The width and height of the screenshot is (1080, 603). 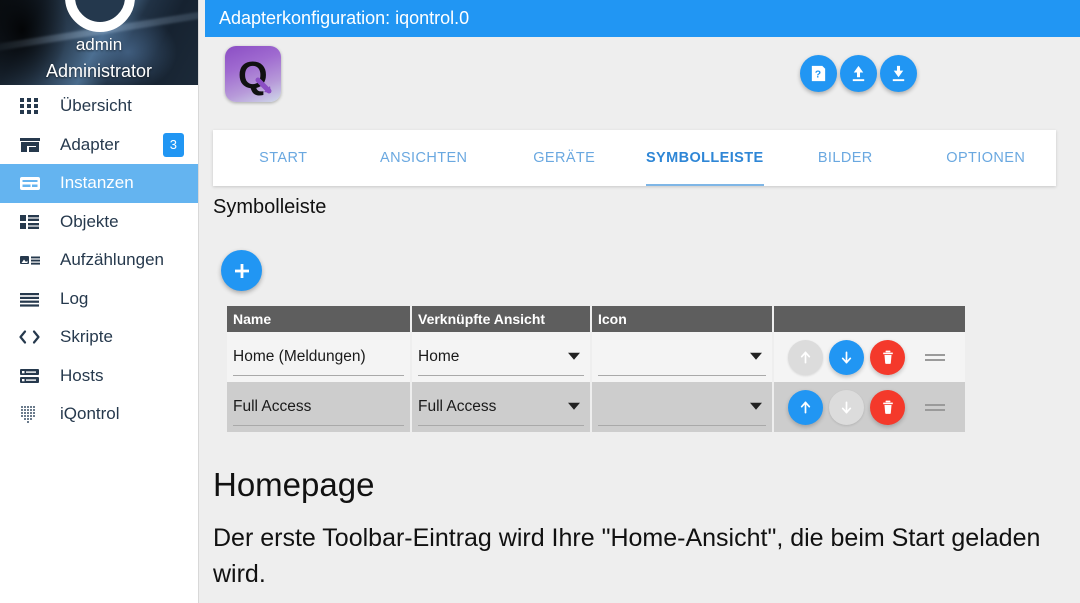 I want to click on homepage-heading: Homepage, so click(x=294, y=484).